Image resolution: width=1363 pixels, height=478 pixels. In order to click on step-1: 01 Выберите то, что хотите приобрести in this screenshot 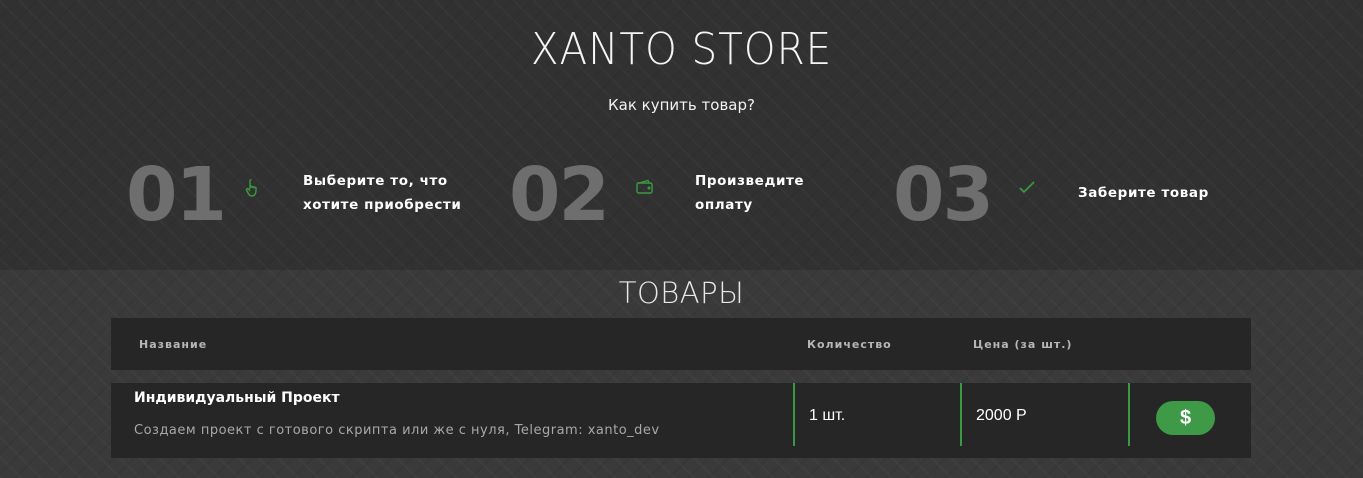, I will do `click(316, 195)`.